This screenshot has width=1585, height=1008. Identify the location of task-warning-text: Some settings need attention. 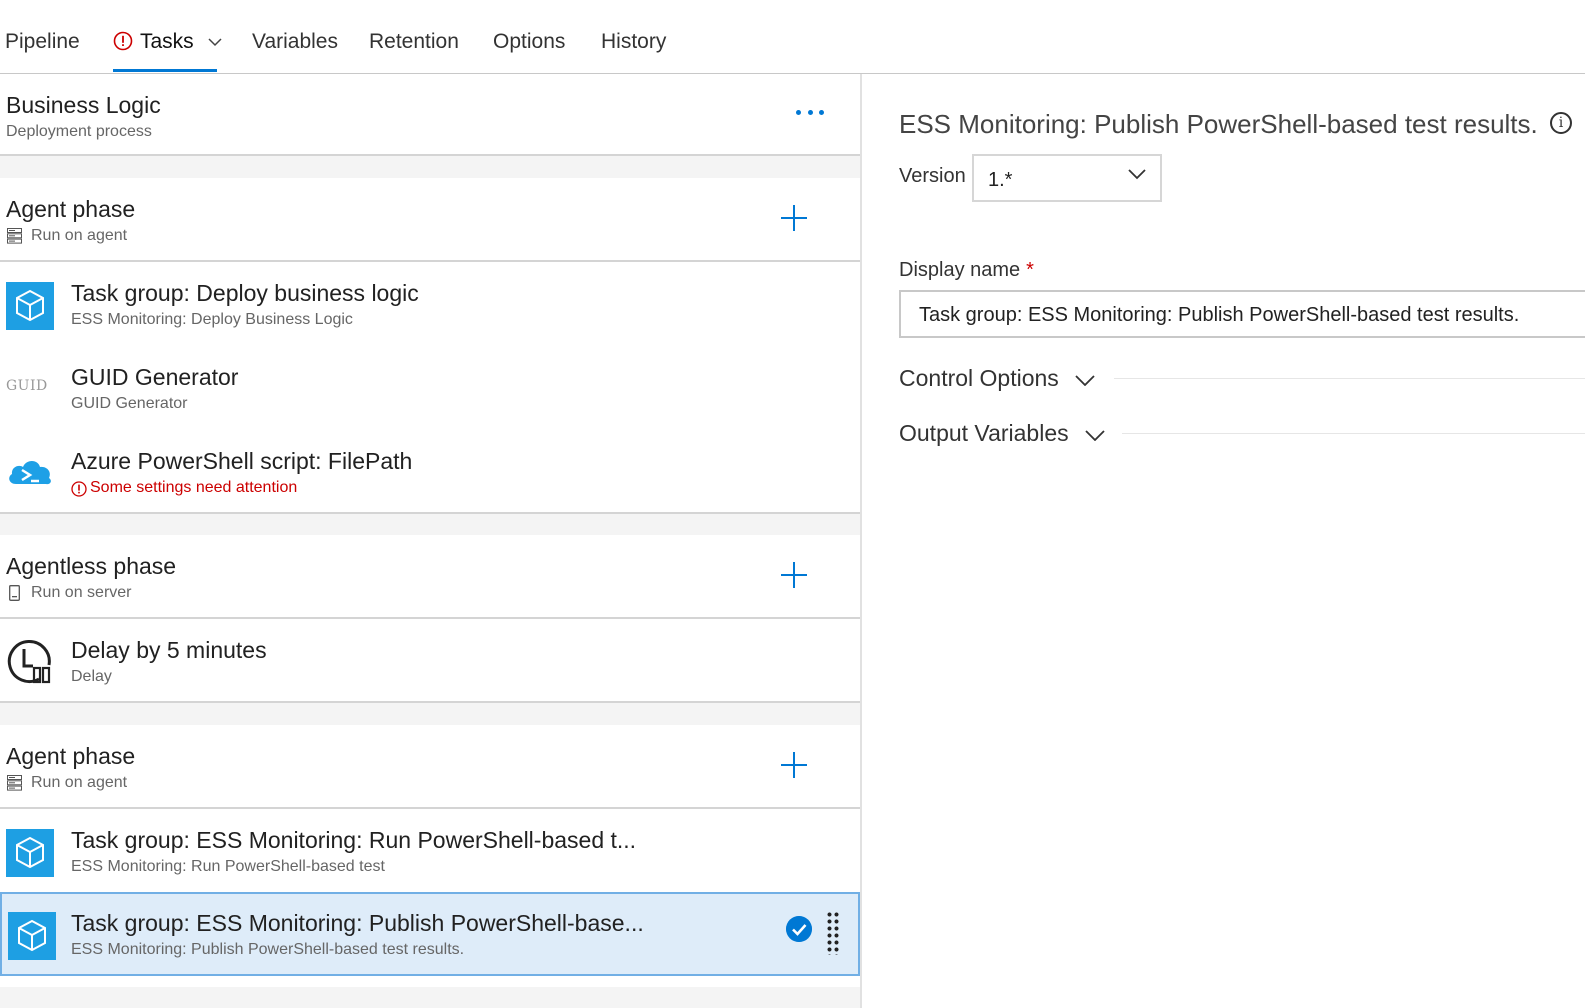
(194, 487).